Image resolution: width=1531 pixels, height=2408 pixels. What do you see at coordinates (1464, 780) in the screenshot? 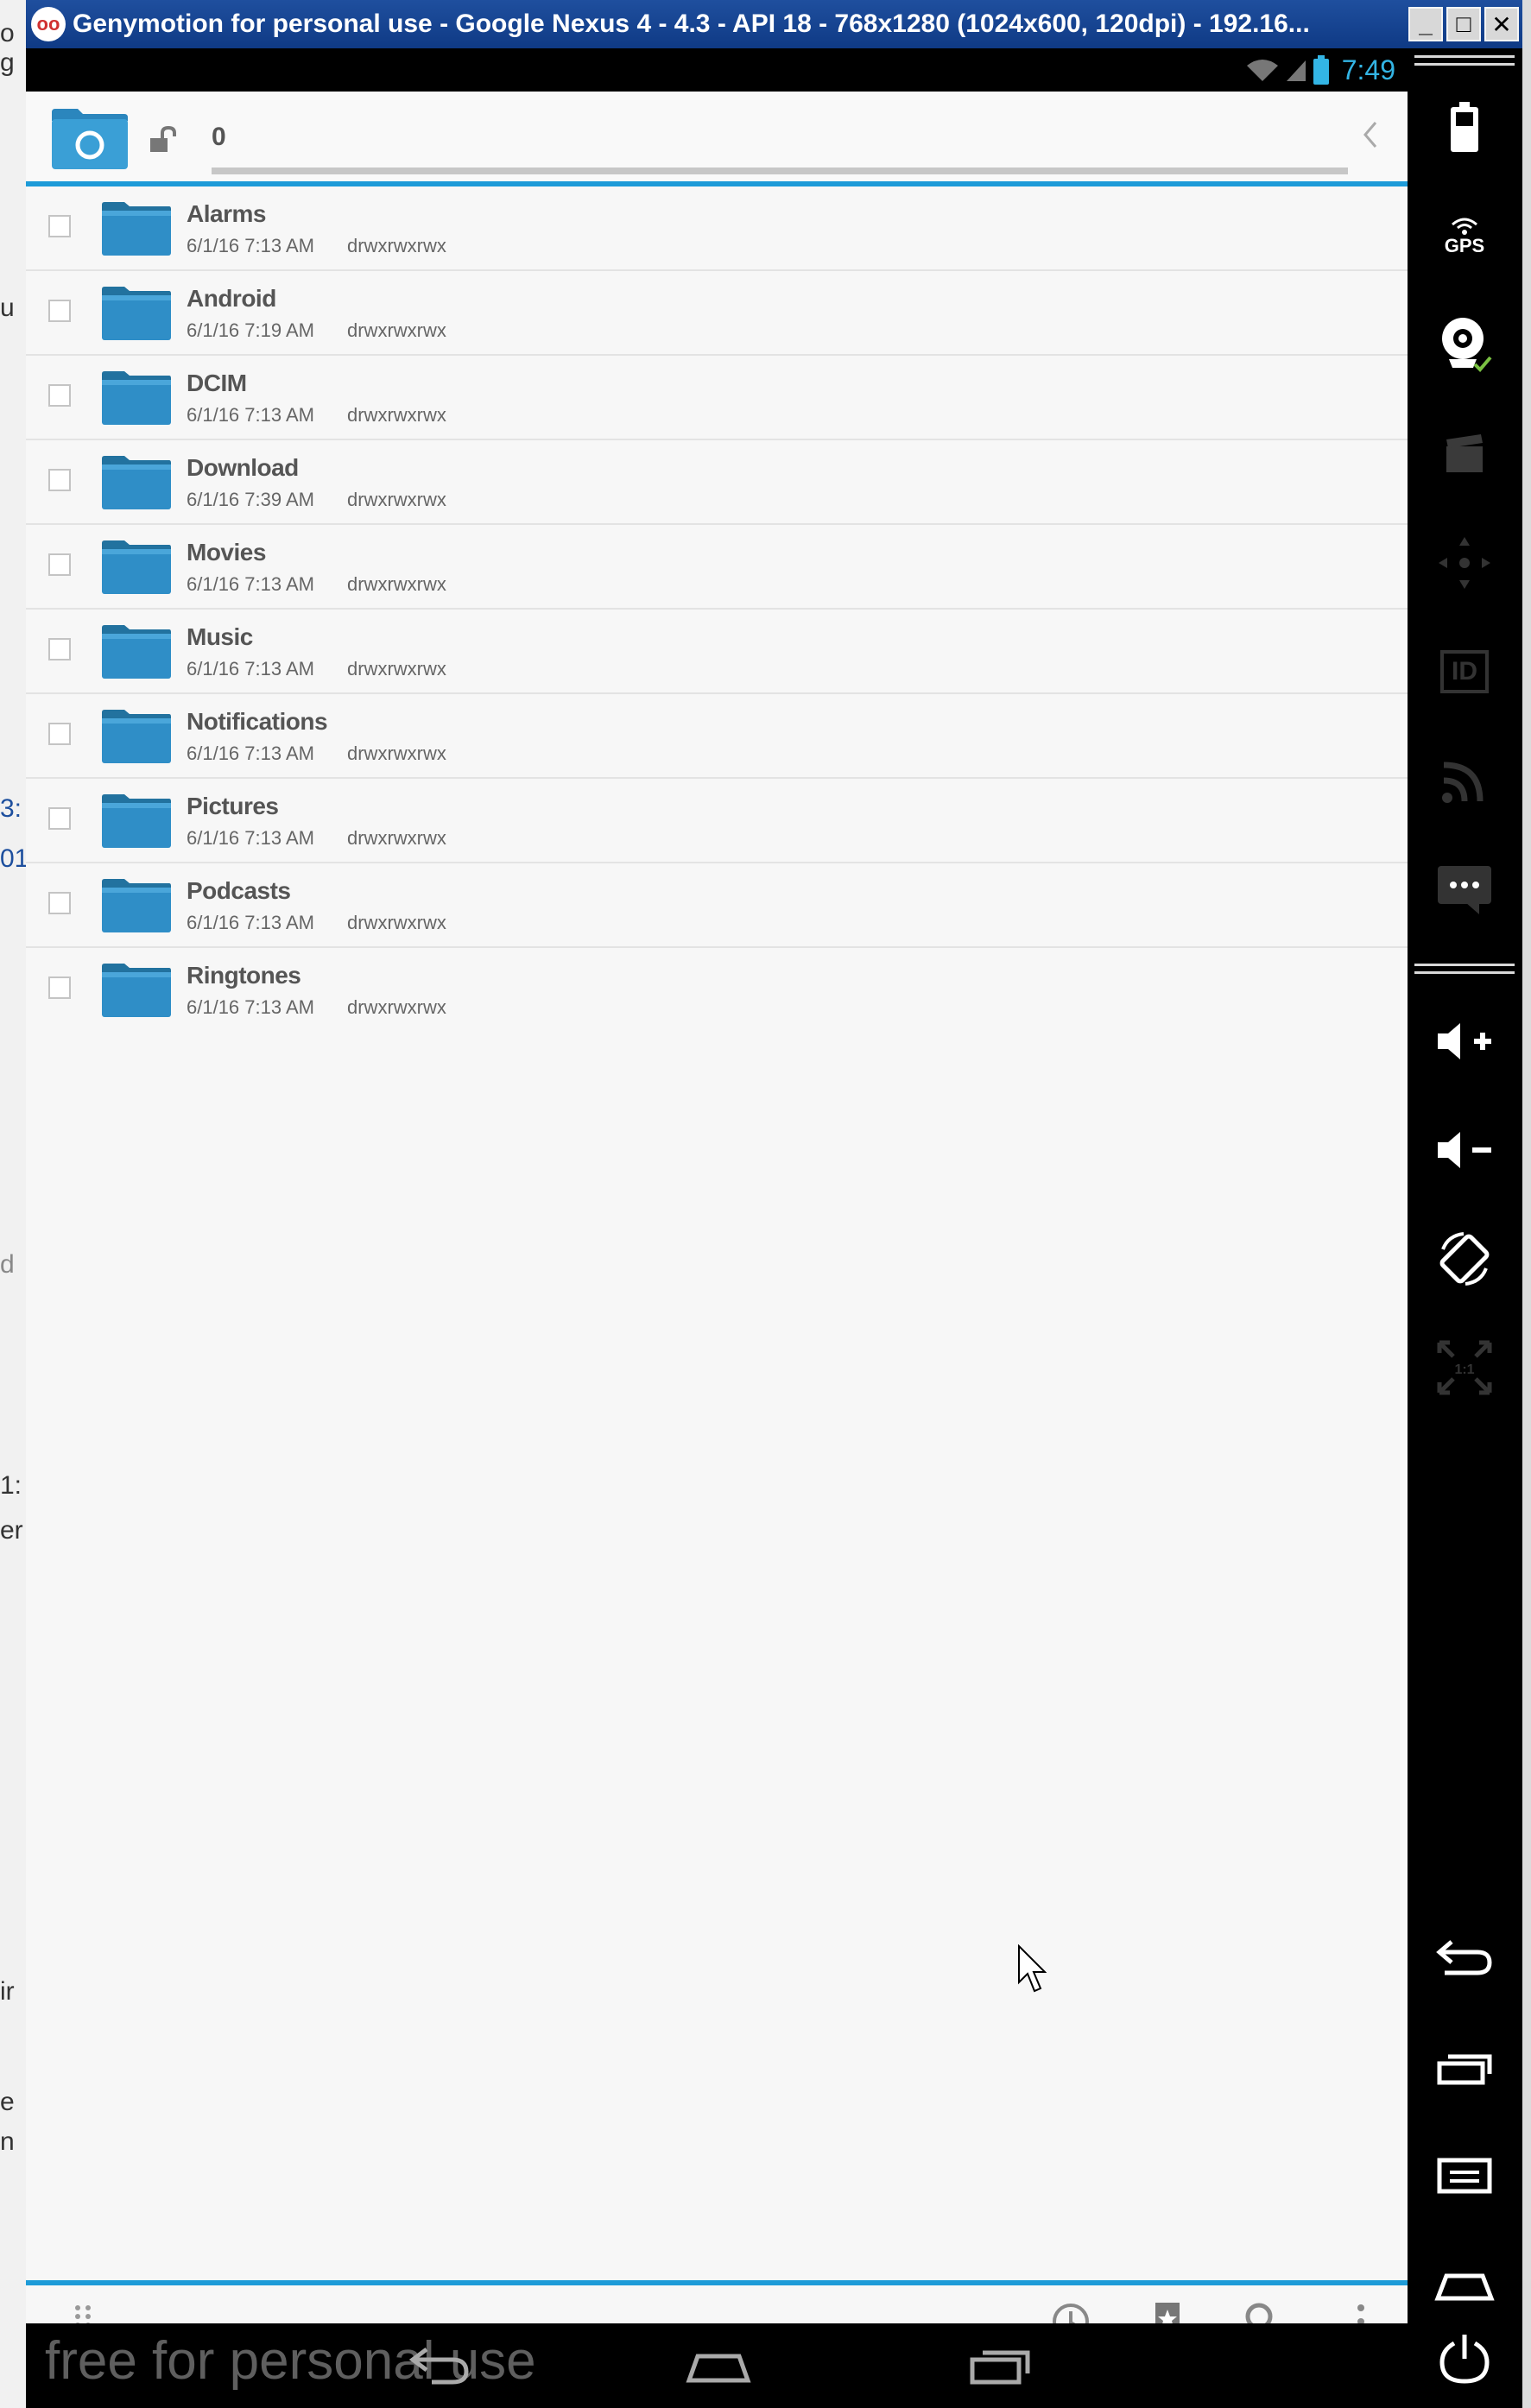
I see `rss-icon` at bounding box center [1464, 780].